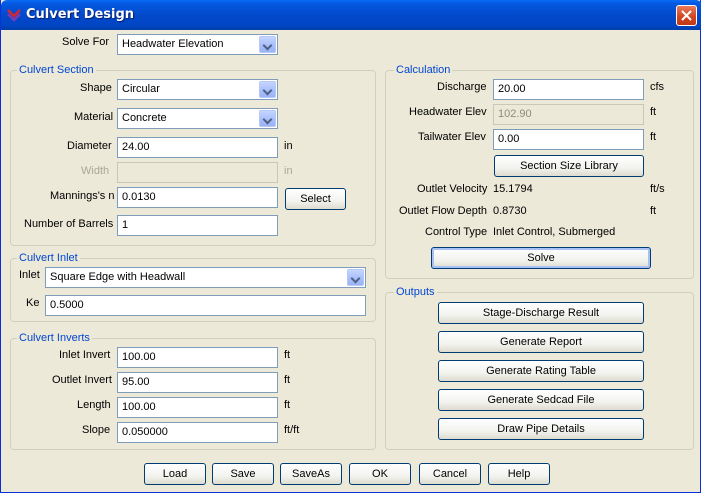 This screenshot has height=493, width=701. Describe the element at coordinates (96, 430) in the screenshot. I see `slope-label: Slope` at that location.